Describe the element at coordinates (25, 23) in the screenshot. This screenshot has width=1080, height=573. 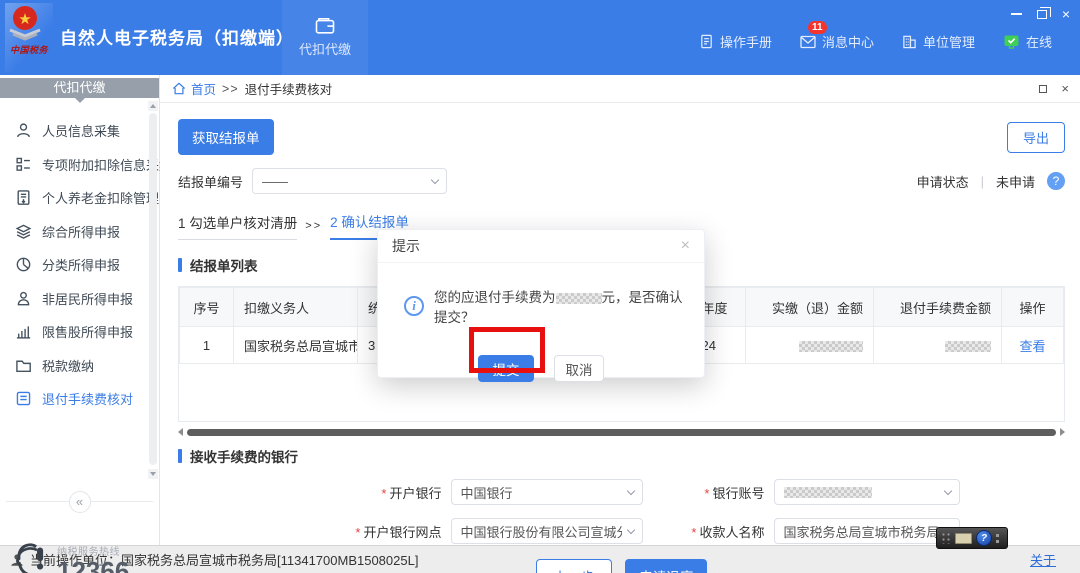
I see `national-emblem-icon: ★` at that location.